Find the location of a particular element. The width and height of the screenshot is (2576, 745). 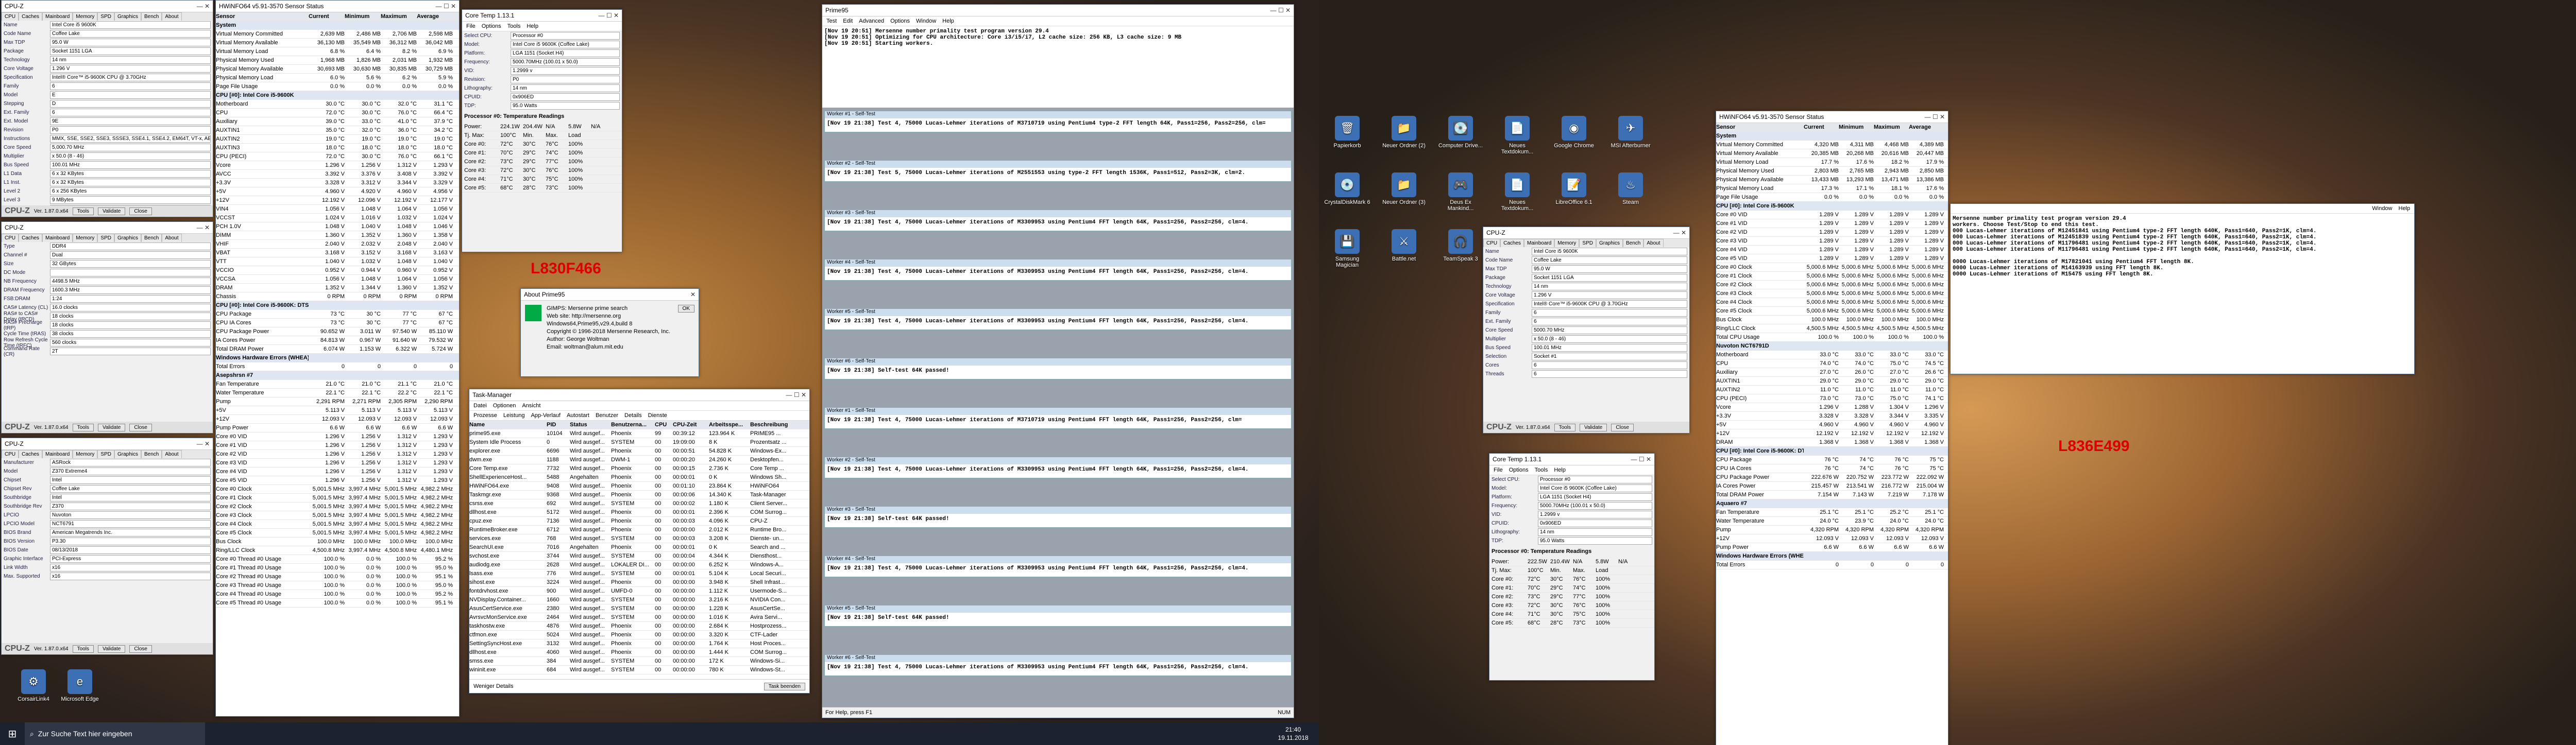

sensor-row: Vcore 1.296 V 1.256 V 1.312 V 1.293 V is located at coordinates (337, 165).